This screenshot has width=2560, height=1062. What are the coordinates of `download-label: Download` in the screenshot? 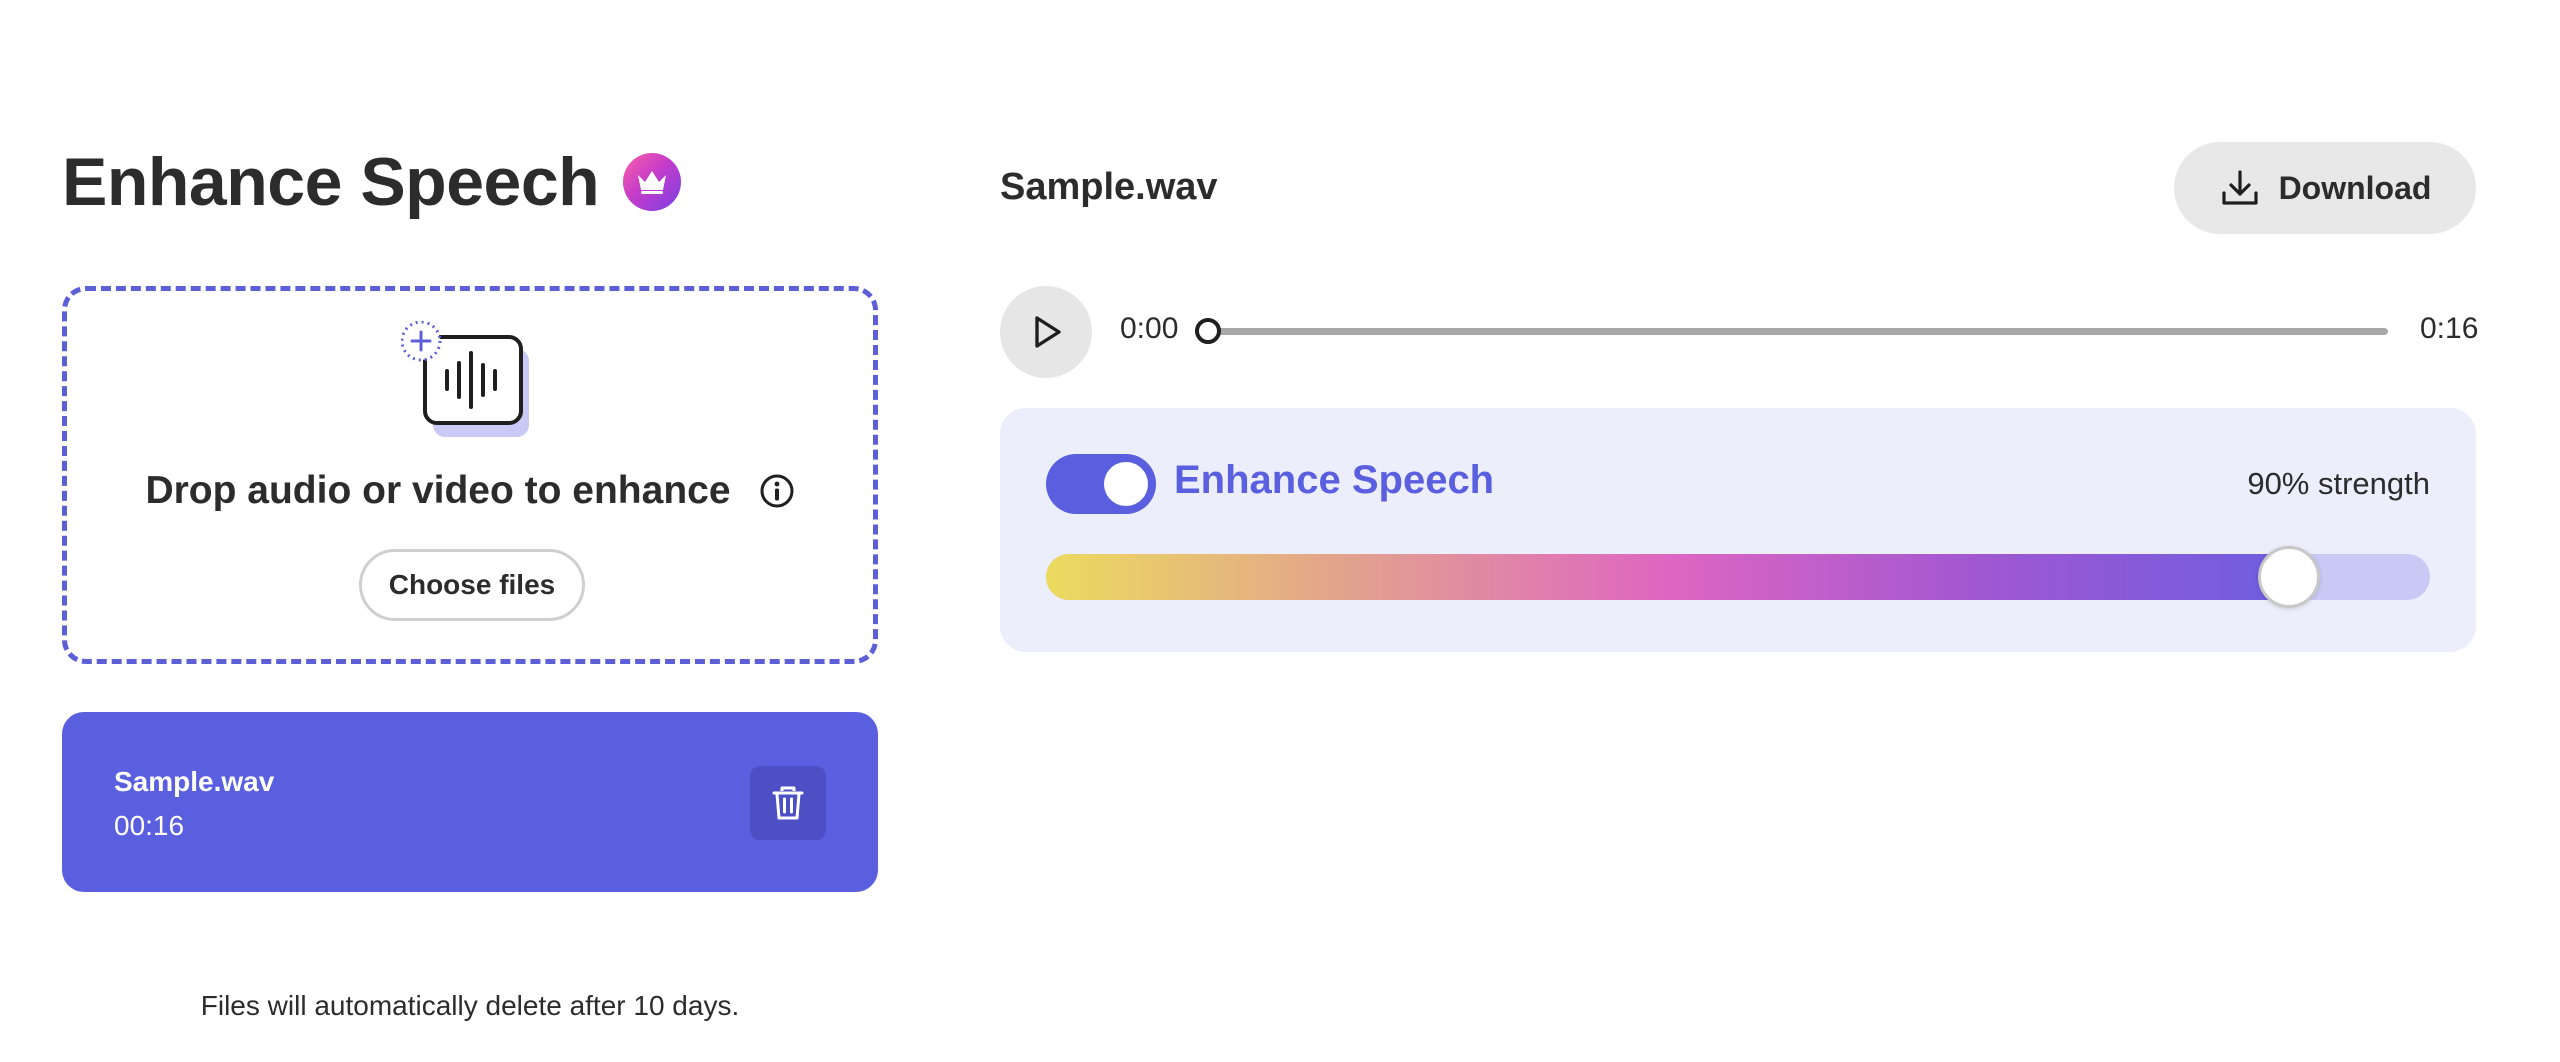 It's located at (2355, 187).